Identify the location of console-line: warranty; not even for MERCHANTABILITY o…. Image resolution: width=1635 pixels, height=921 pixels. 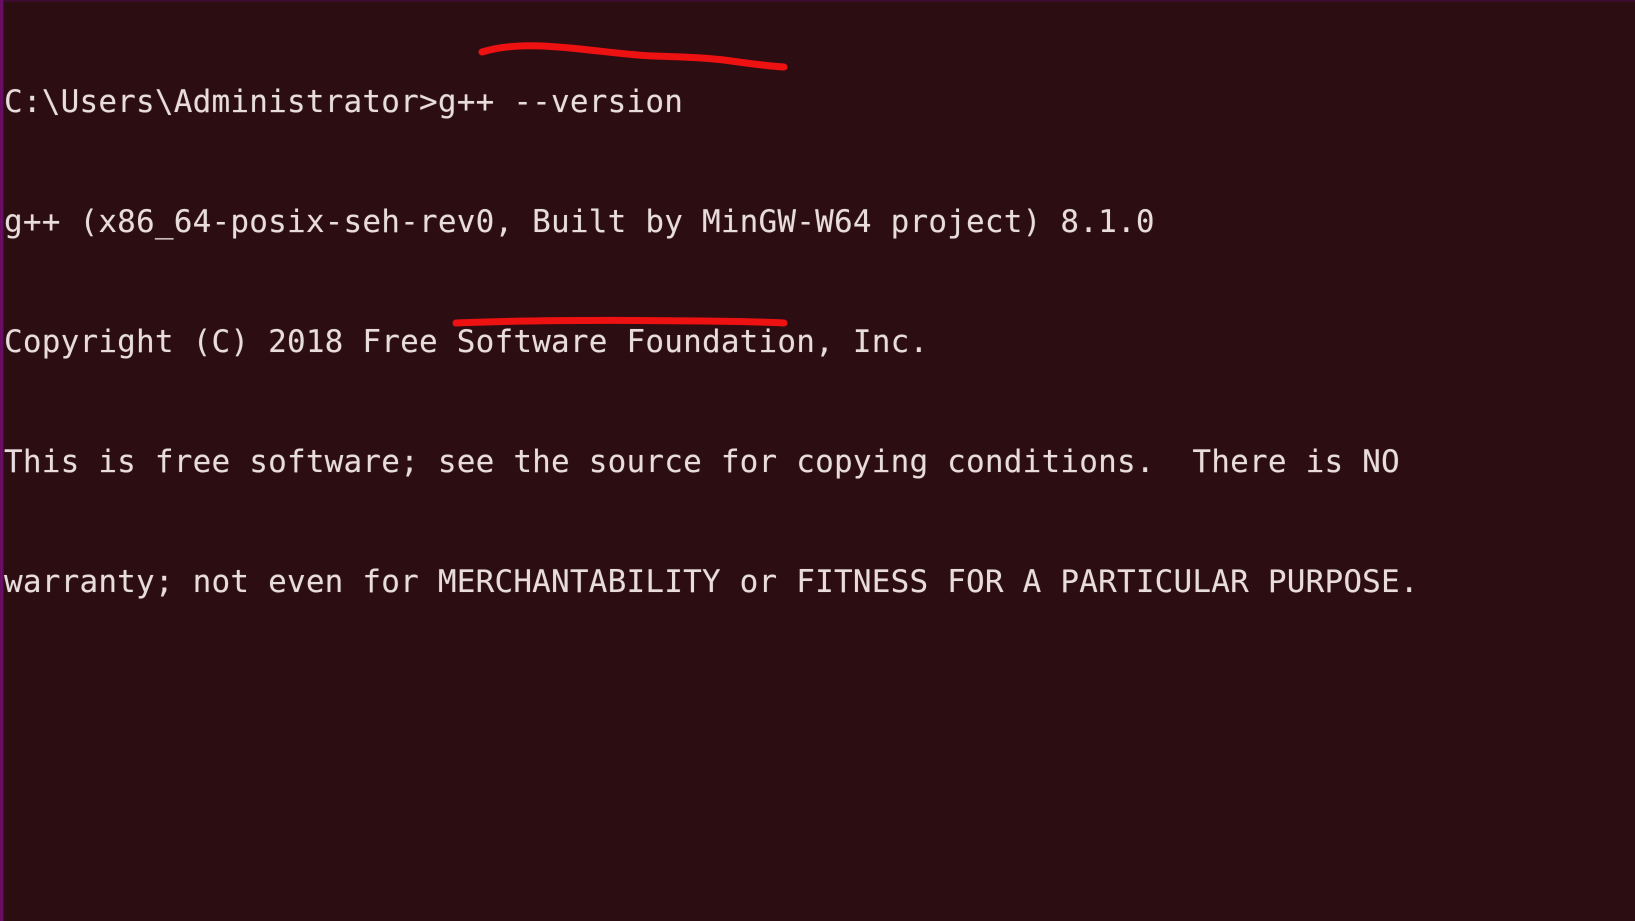
(711, 582).